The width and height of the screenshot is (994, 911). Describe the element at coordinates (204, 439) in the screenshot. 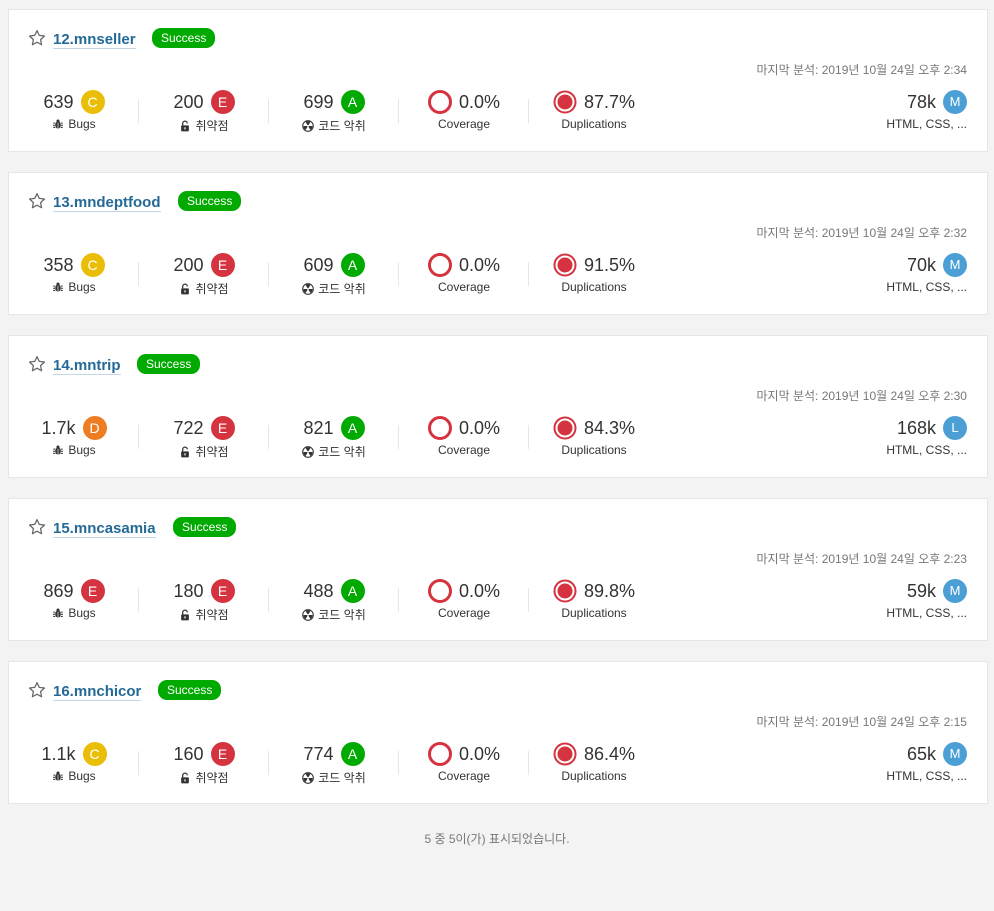

I see `vulnerabilities-measure: 722 E 취약점` at that location.